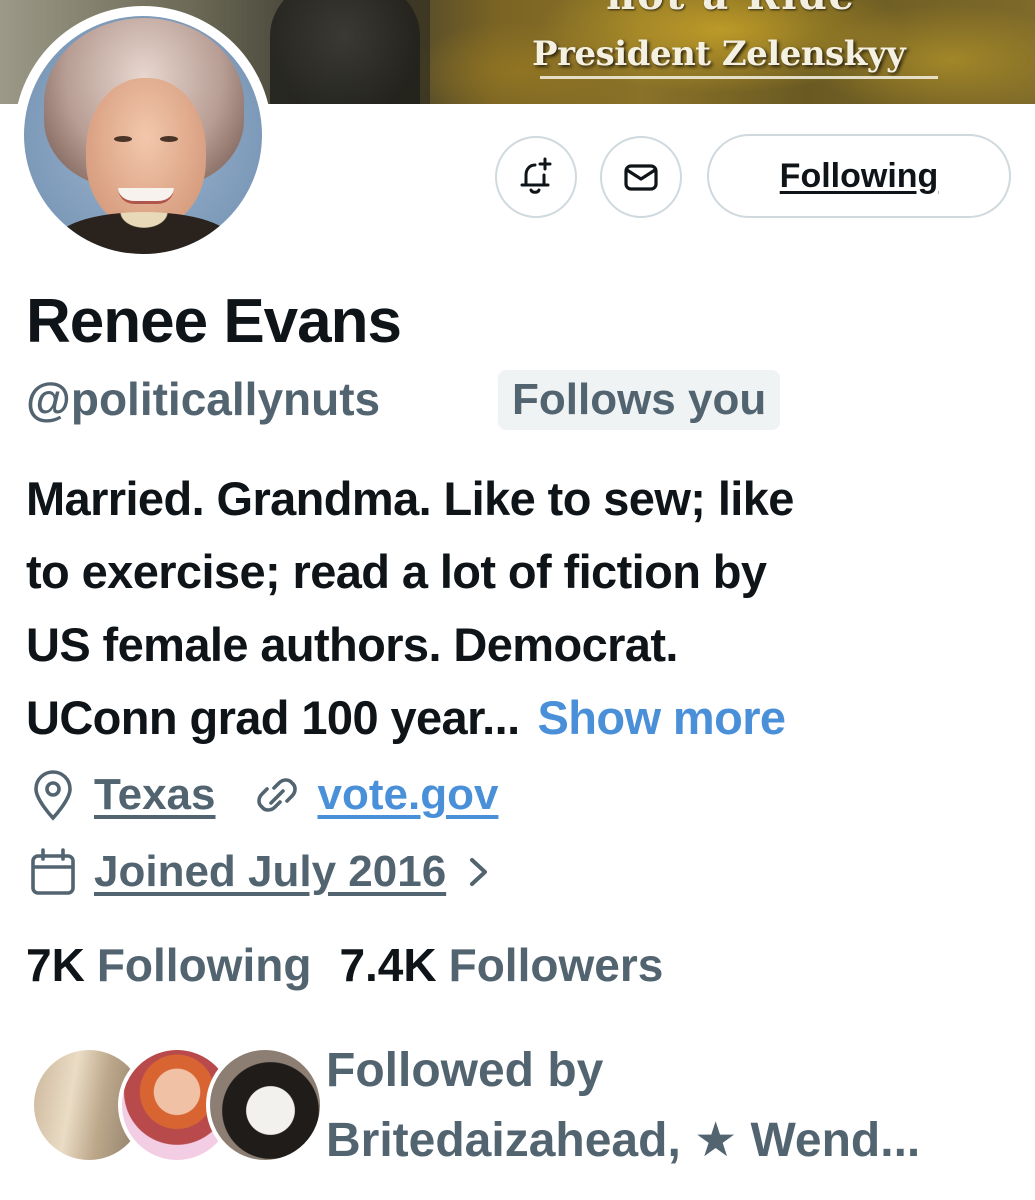 The height and width of the screenshot is (1200, 1035). I want to click on follower-avatar, so click(265, 1105).